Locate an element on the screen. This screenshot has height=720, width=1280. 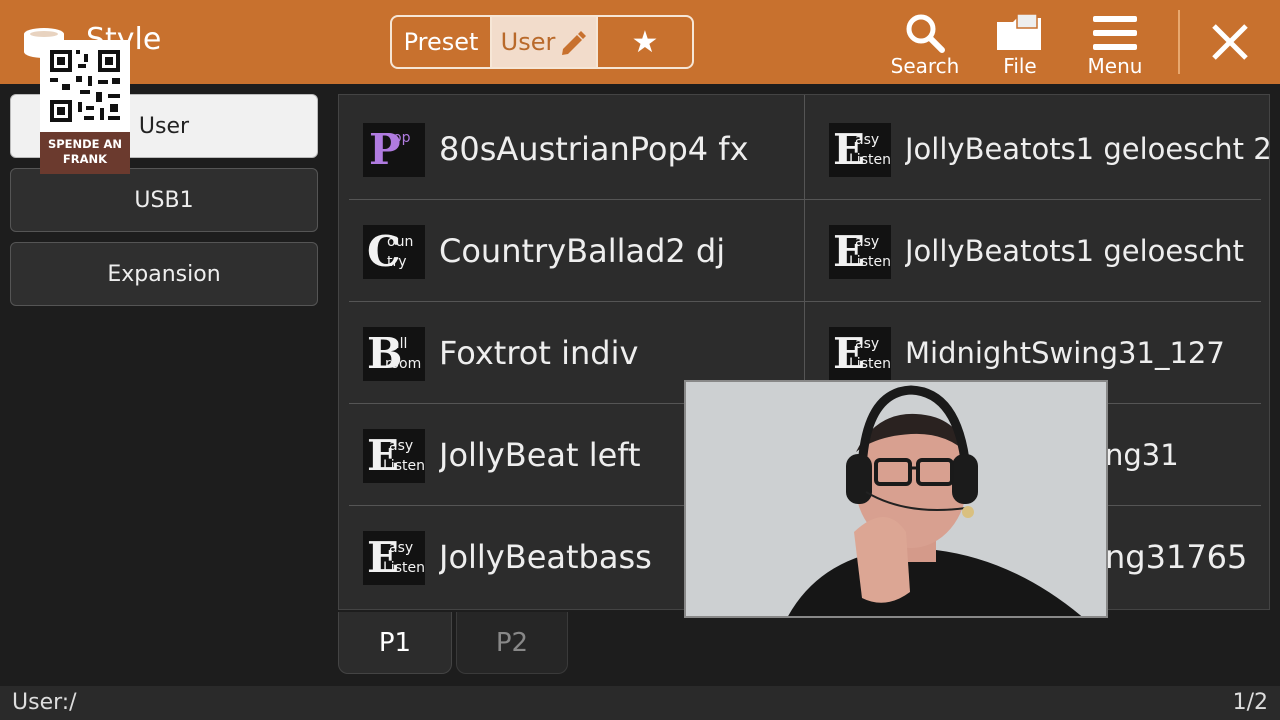
tab-label: P1 is located at coordinates (395, 642).